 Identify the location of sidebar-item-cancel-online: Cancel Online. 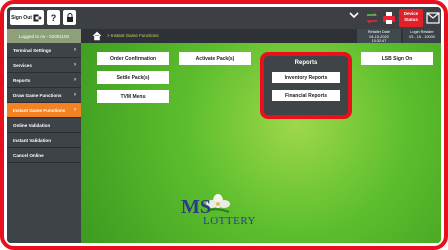
(44, 155).